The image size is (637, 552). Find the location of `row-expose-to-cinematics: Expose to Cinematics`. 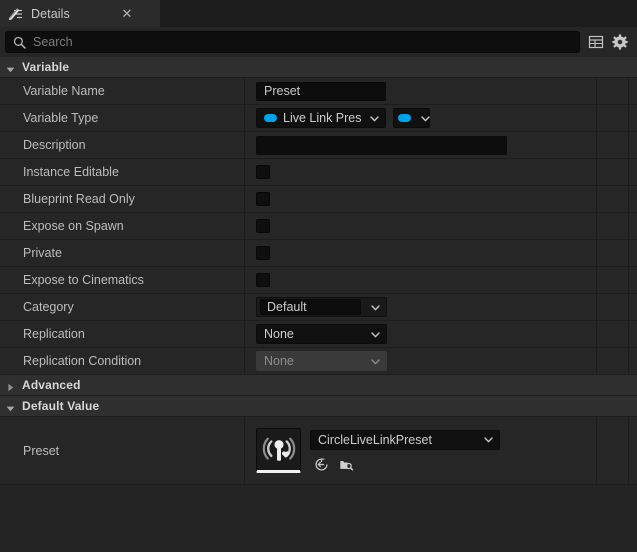

row-expose-to-cinematics: Expose to Cinematics is located at coordinates (318, 280).